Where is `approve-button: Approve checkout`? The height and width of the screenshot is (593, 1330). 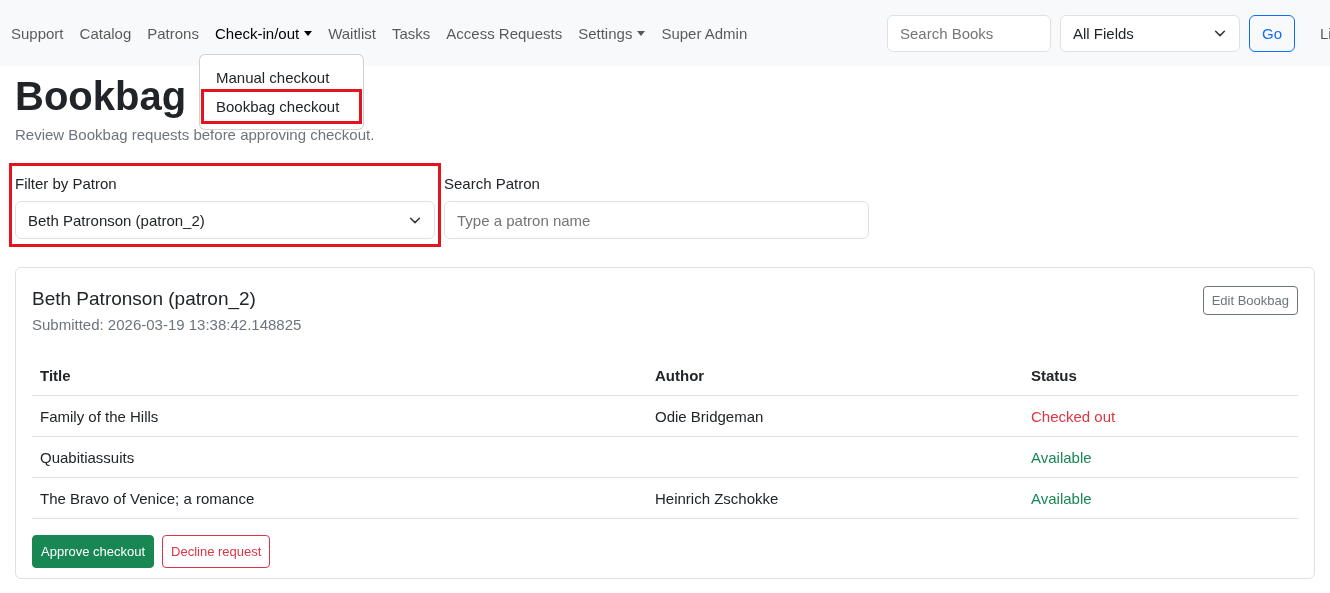 approve-button: Approve checkout is located at coordinates (93, 551).